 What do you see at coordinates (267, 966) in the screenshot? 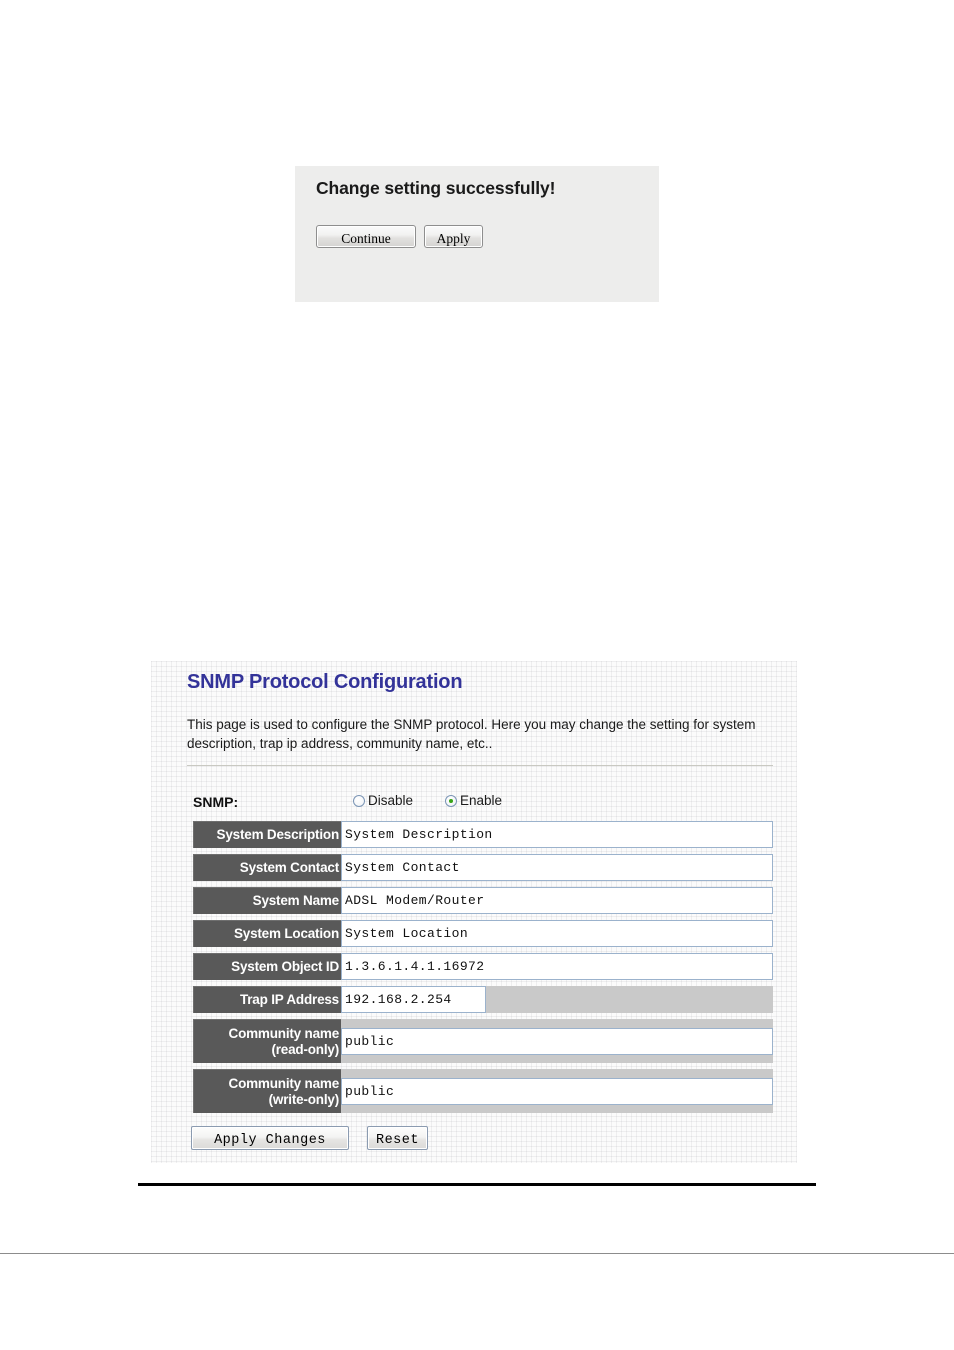
I see `label-system-object-id: System Object ID` at bounding box center [267, 966].